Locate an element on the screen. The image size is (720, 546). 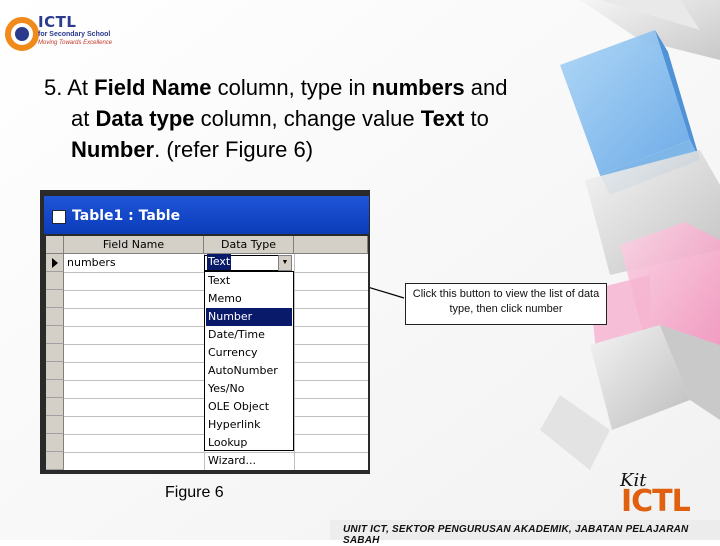
logo-tagline: Moving Towards Excellence is located at coordinates (75, 43).